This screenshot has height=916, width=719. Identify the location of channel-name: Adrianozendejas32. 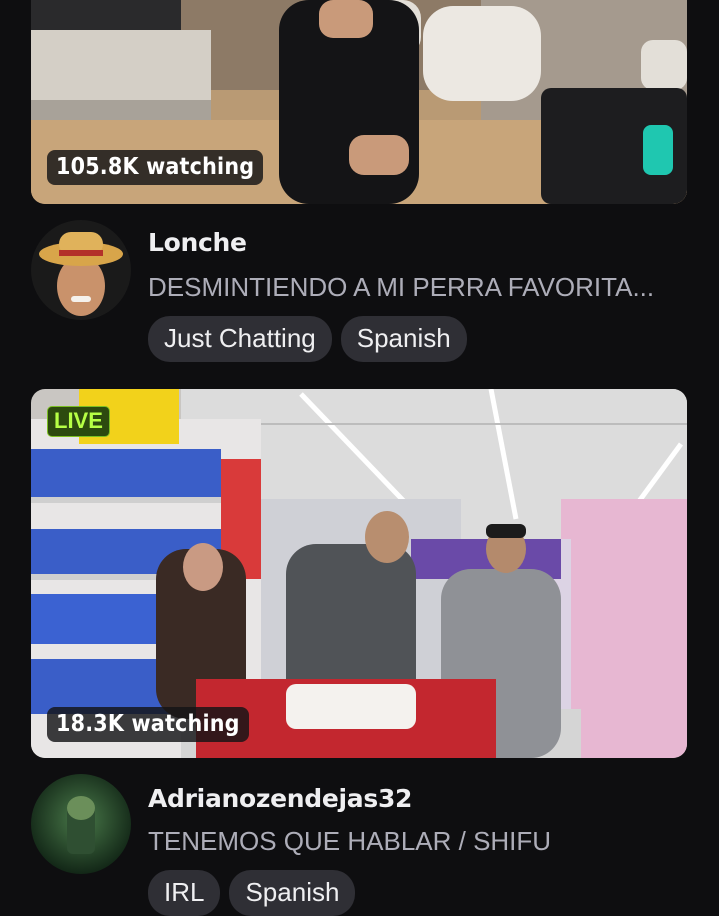
(280, 798).